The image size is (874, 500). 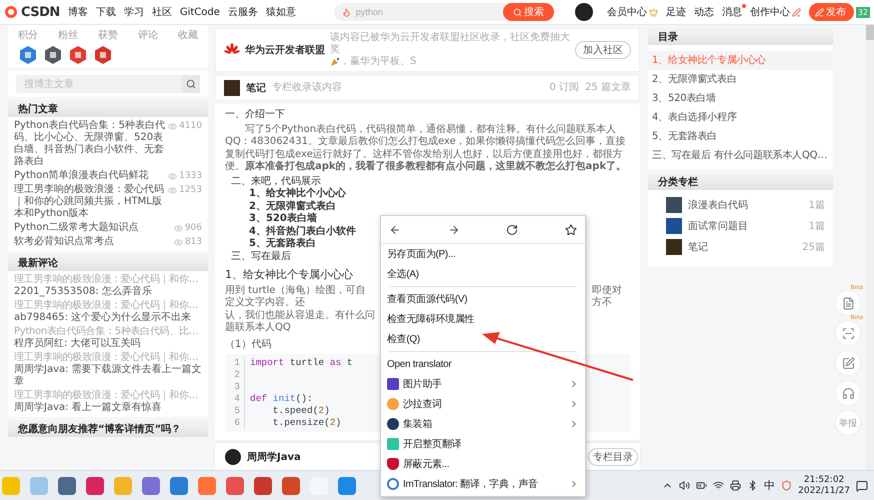 I want to click on line-number: 4, so click(x=235, y=399).